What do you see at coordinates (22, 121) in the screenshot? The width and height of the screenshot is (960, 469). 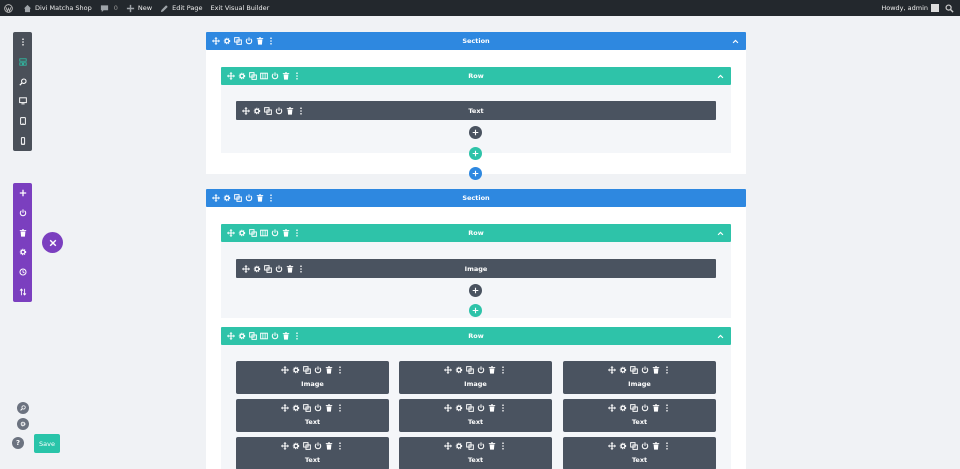 I see `tablet-view-button` at bounding box center [22, 121].